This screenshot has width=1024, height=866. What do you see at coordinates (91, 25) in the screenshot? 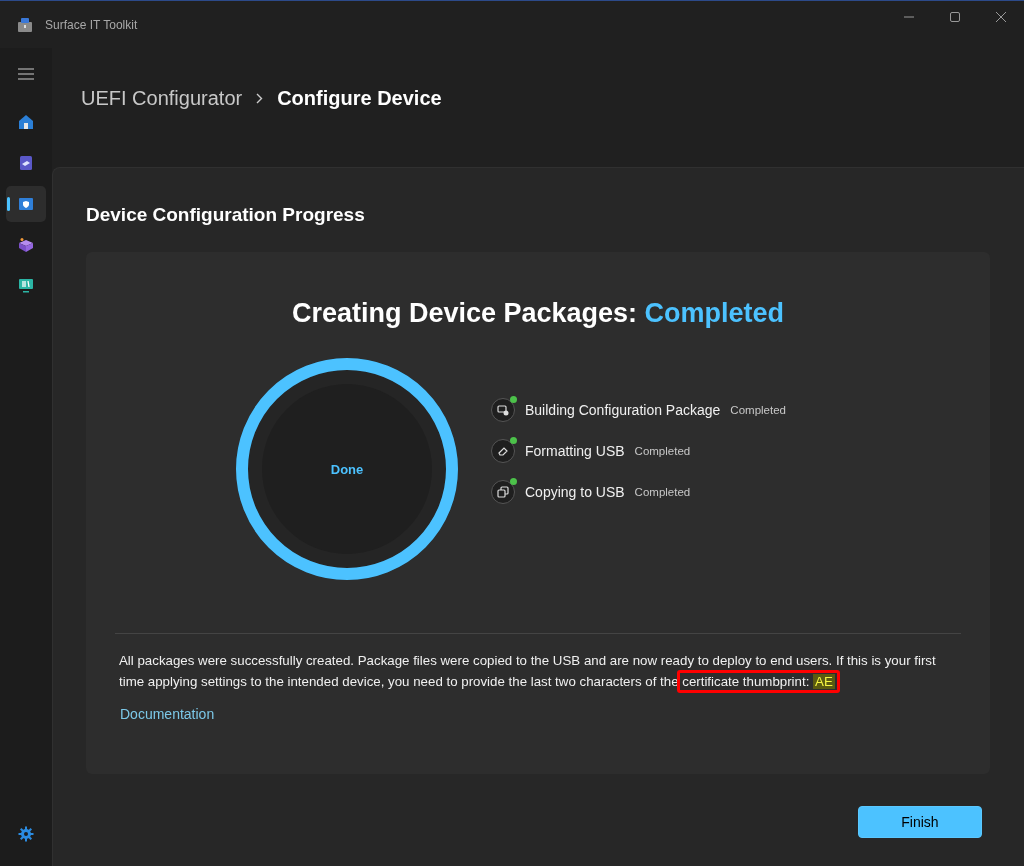
I see `window-title: Surface IT Toolkit` at bounding box center [91, 25].